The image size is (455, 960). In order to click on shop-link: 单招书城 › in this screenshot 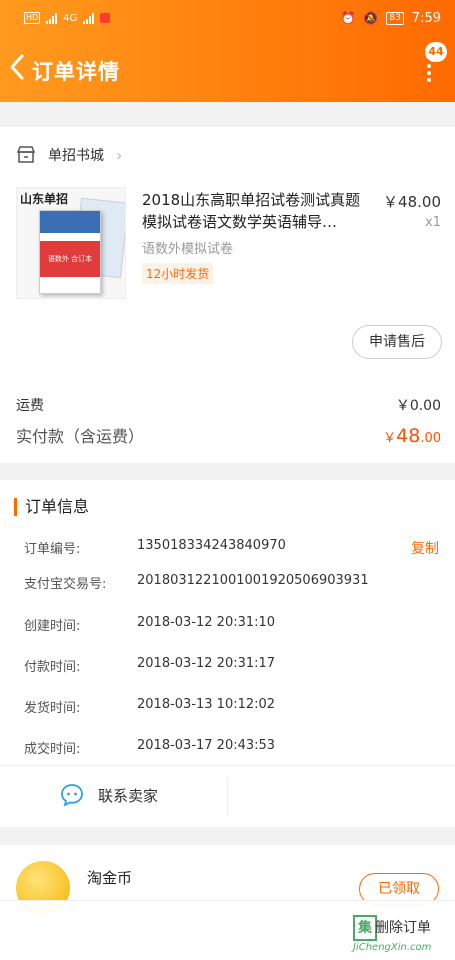, I will do `click(69, 155)`.